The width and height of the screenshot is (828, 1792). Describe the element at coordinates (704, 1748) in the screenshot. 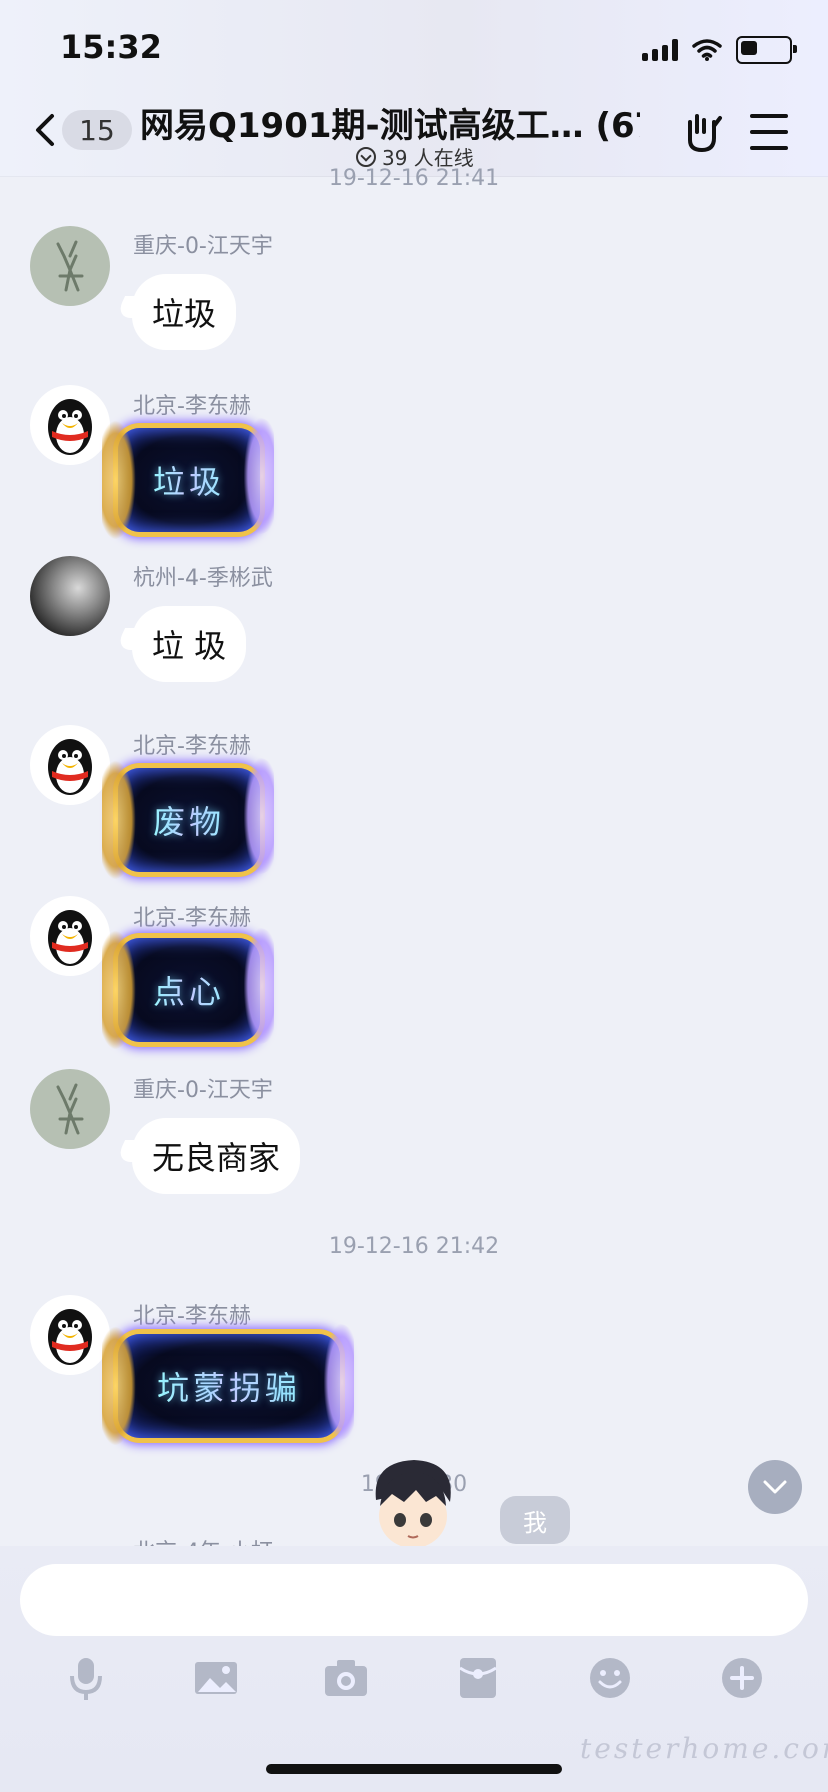

I see `watermark: testerhome.com` at that location.